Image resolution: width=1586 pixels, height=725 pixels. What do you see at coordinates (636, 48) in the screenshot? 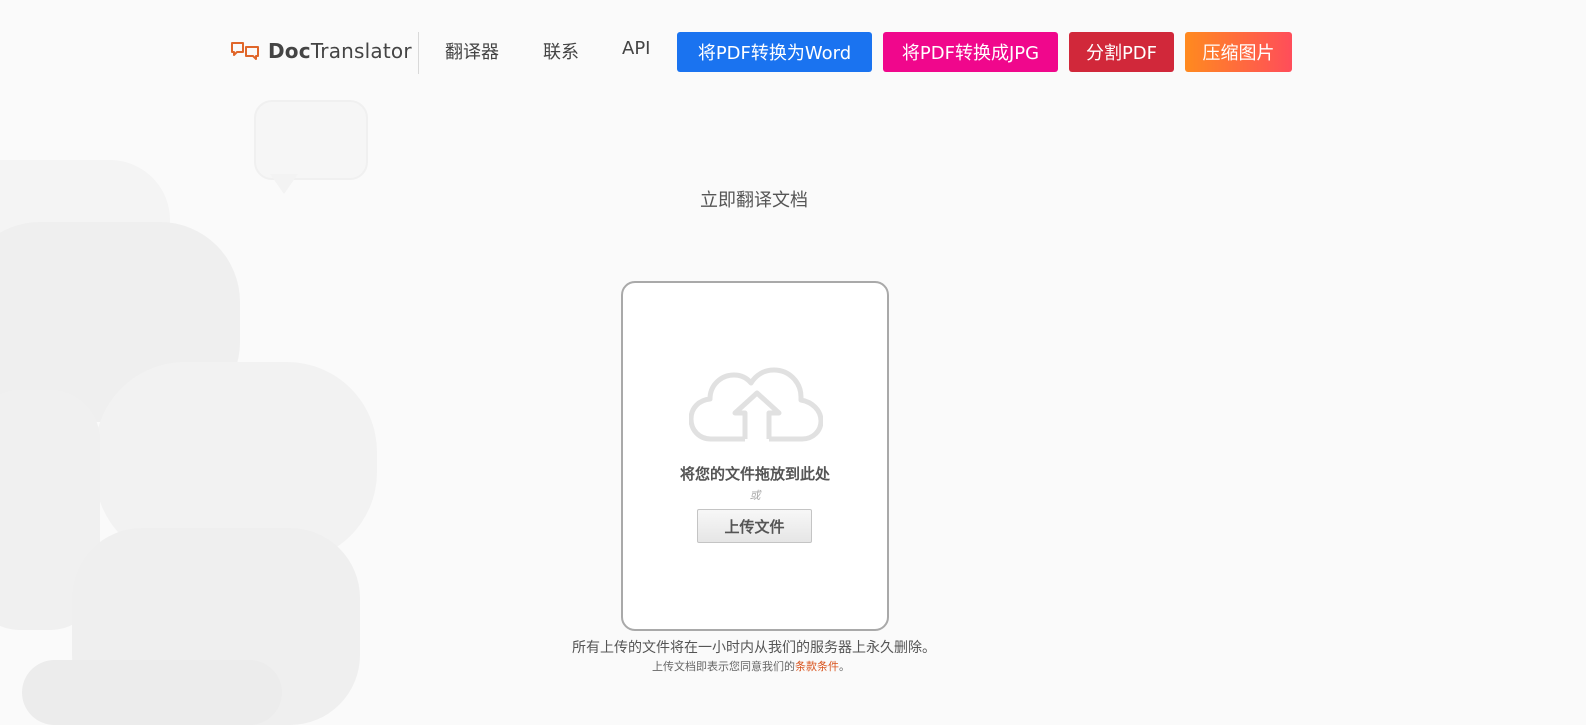
I see `nav-link-api: API` at bounding box center [636, 48].